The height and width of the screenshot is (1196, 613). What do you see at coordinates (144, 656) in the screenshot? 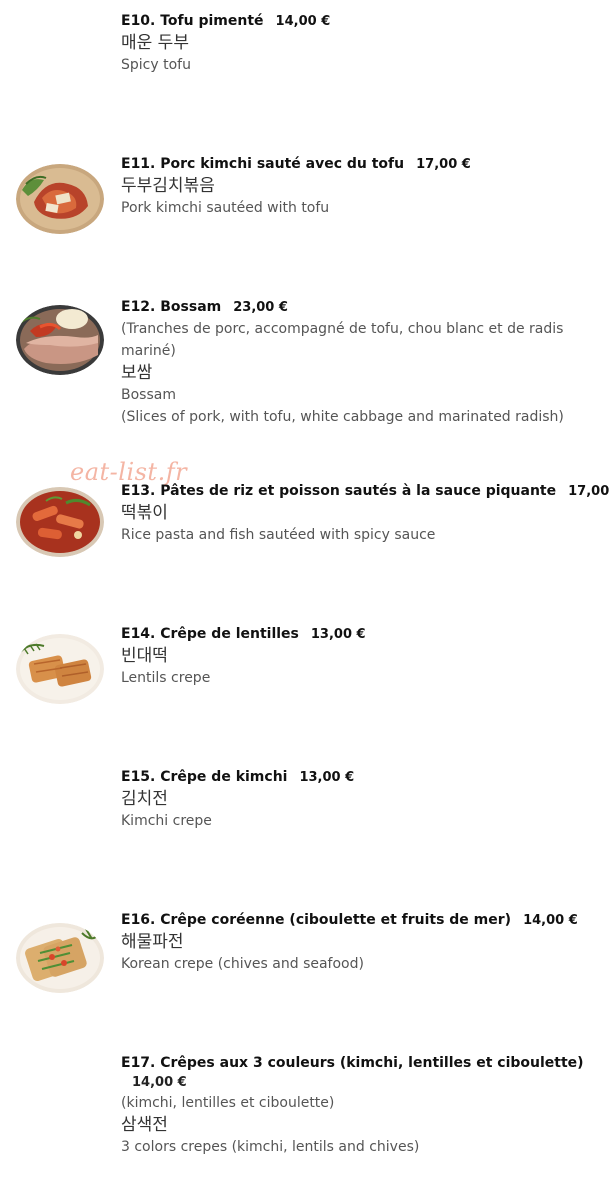
I see `menu-item-korean-name: 빈대떡` at bounding box center [144, 656].